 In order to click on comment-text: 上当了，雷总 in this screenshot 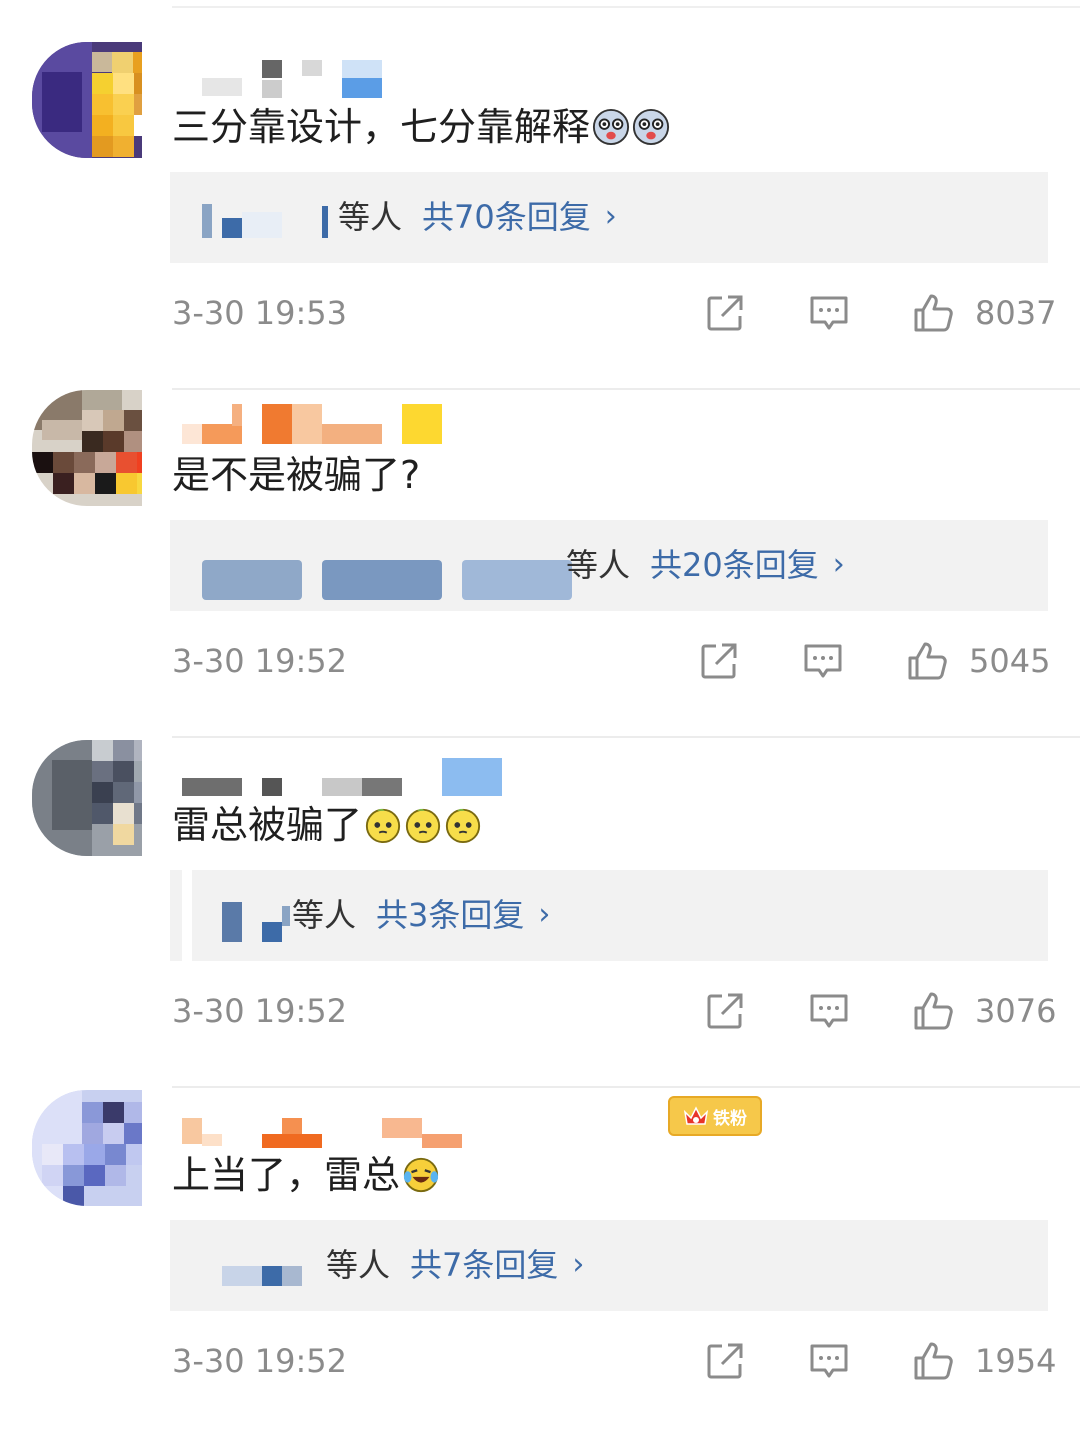, I will do `click(306, 1175)`.